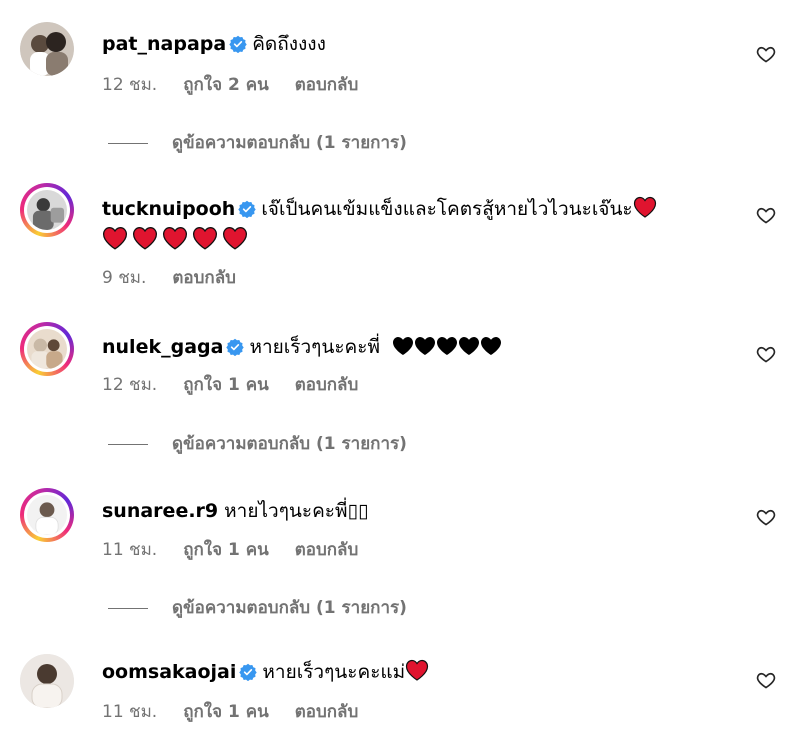  What do you see at coordinates (164, 44) in the screenshot?
I see `username: pat_napapa` at bounding box center [164, 44].